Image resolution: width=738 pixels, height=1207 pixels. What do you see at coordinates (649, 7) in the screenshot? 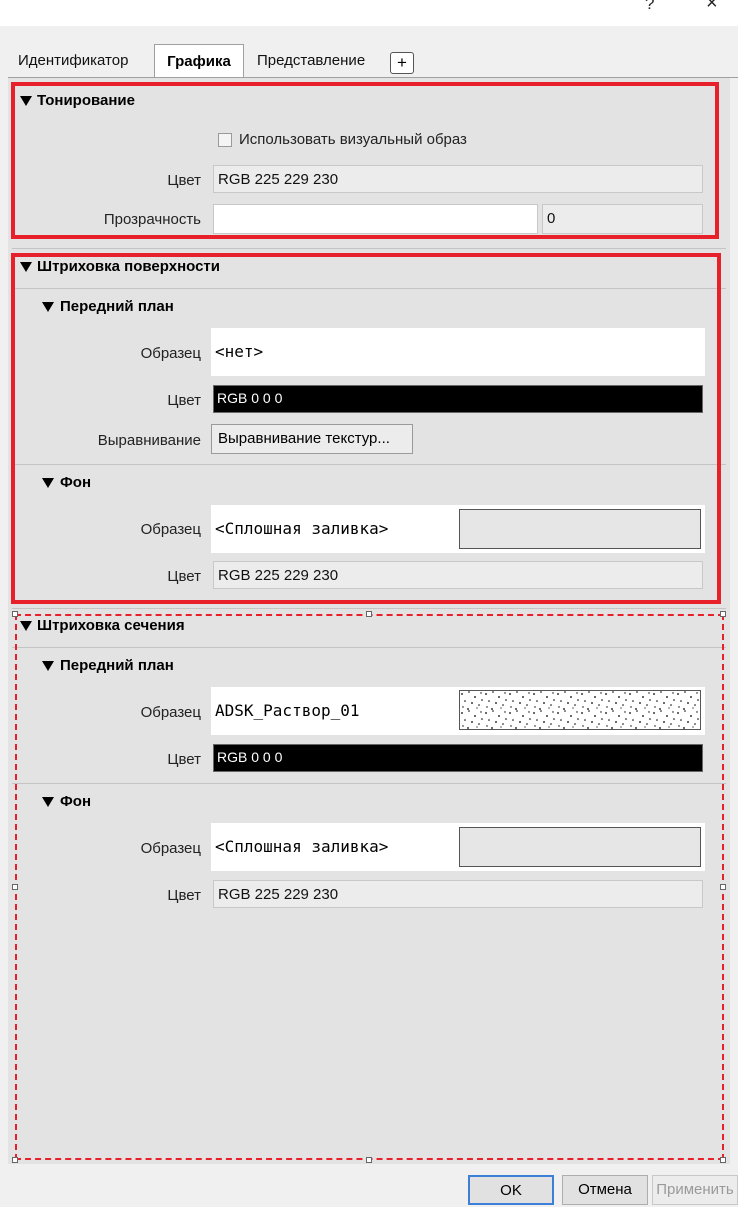
I see `help-icon: ?` at bounding box center [649, 7].